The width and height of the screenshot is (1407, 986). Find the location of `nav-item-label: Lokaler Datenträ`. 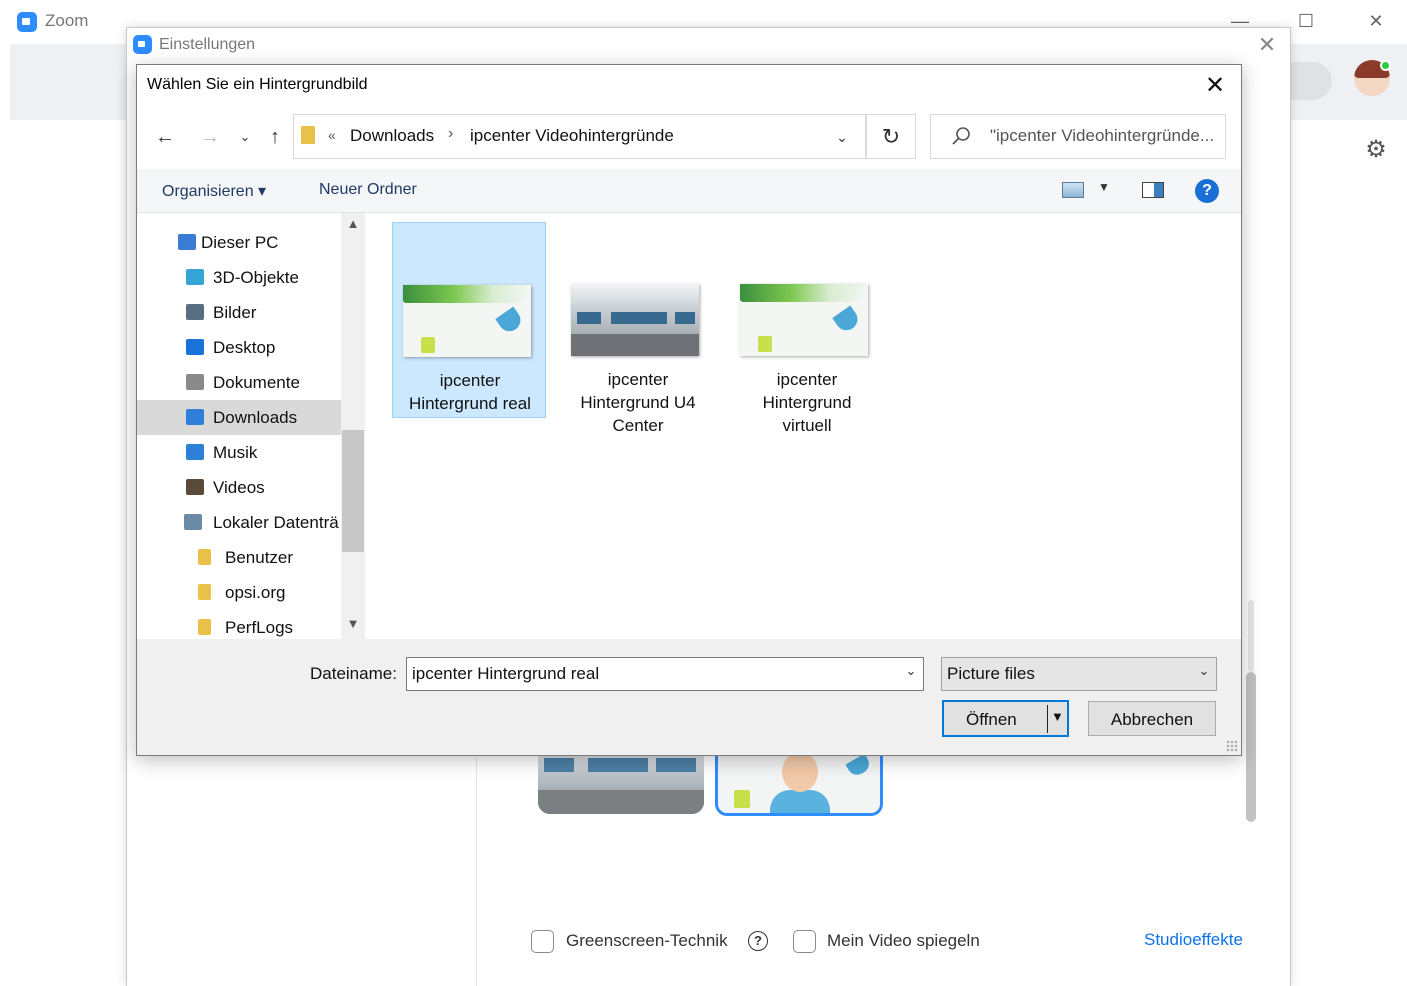

nav-item-label: Lokaler Datenträ is located at coordinates (276, 522).